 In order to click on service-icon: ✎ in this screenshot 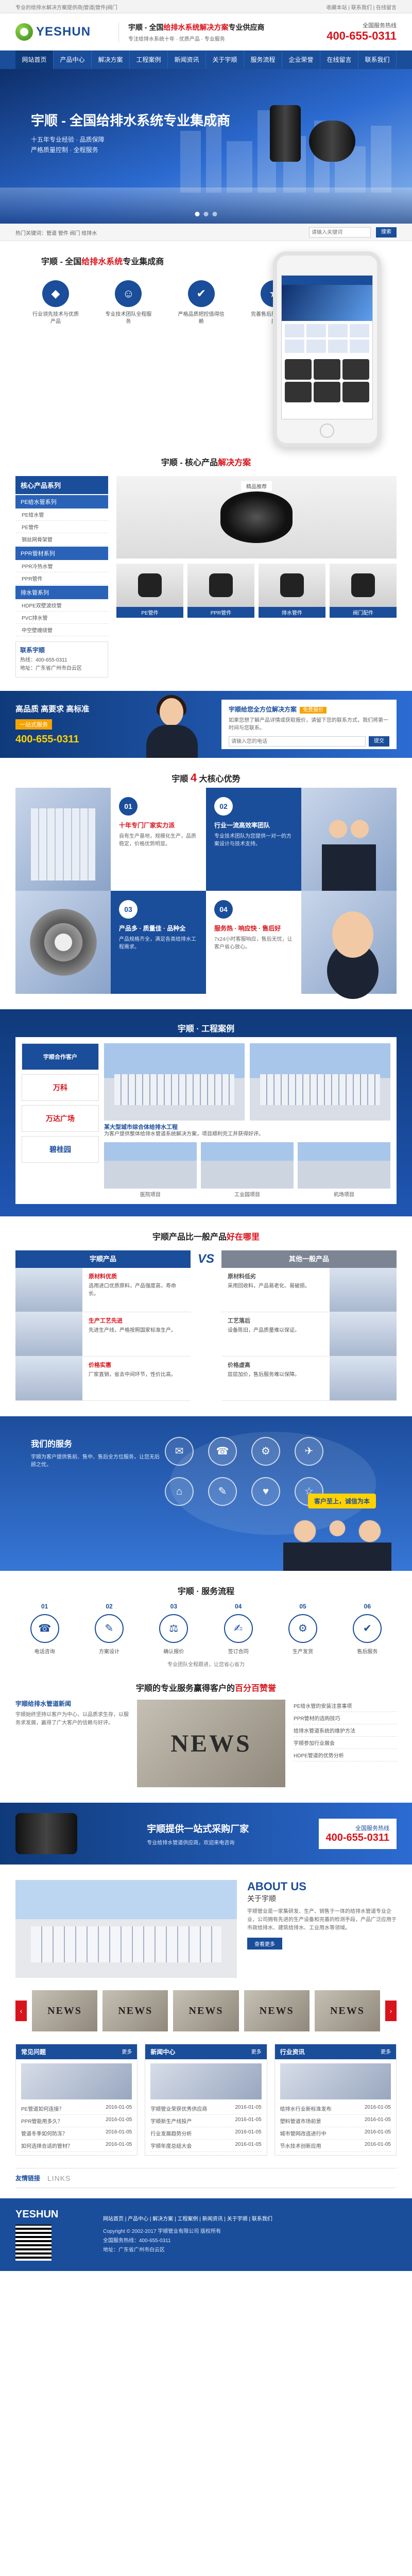, I will do `click(222, 1491)`.